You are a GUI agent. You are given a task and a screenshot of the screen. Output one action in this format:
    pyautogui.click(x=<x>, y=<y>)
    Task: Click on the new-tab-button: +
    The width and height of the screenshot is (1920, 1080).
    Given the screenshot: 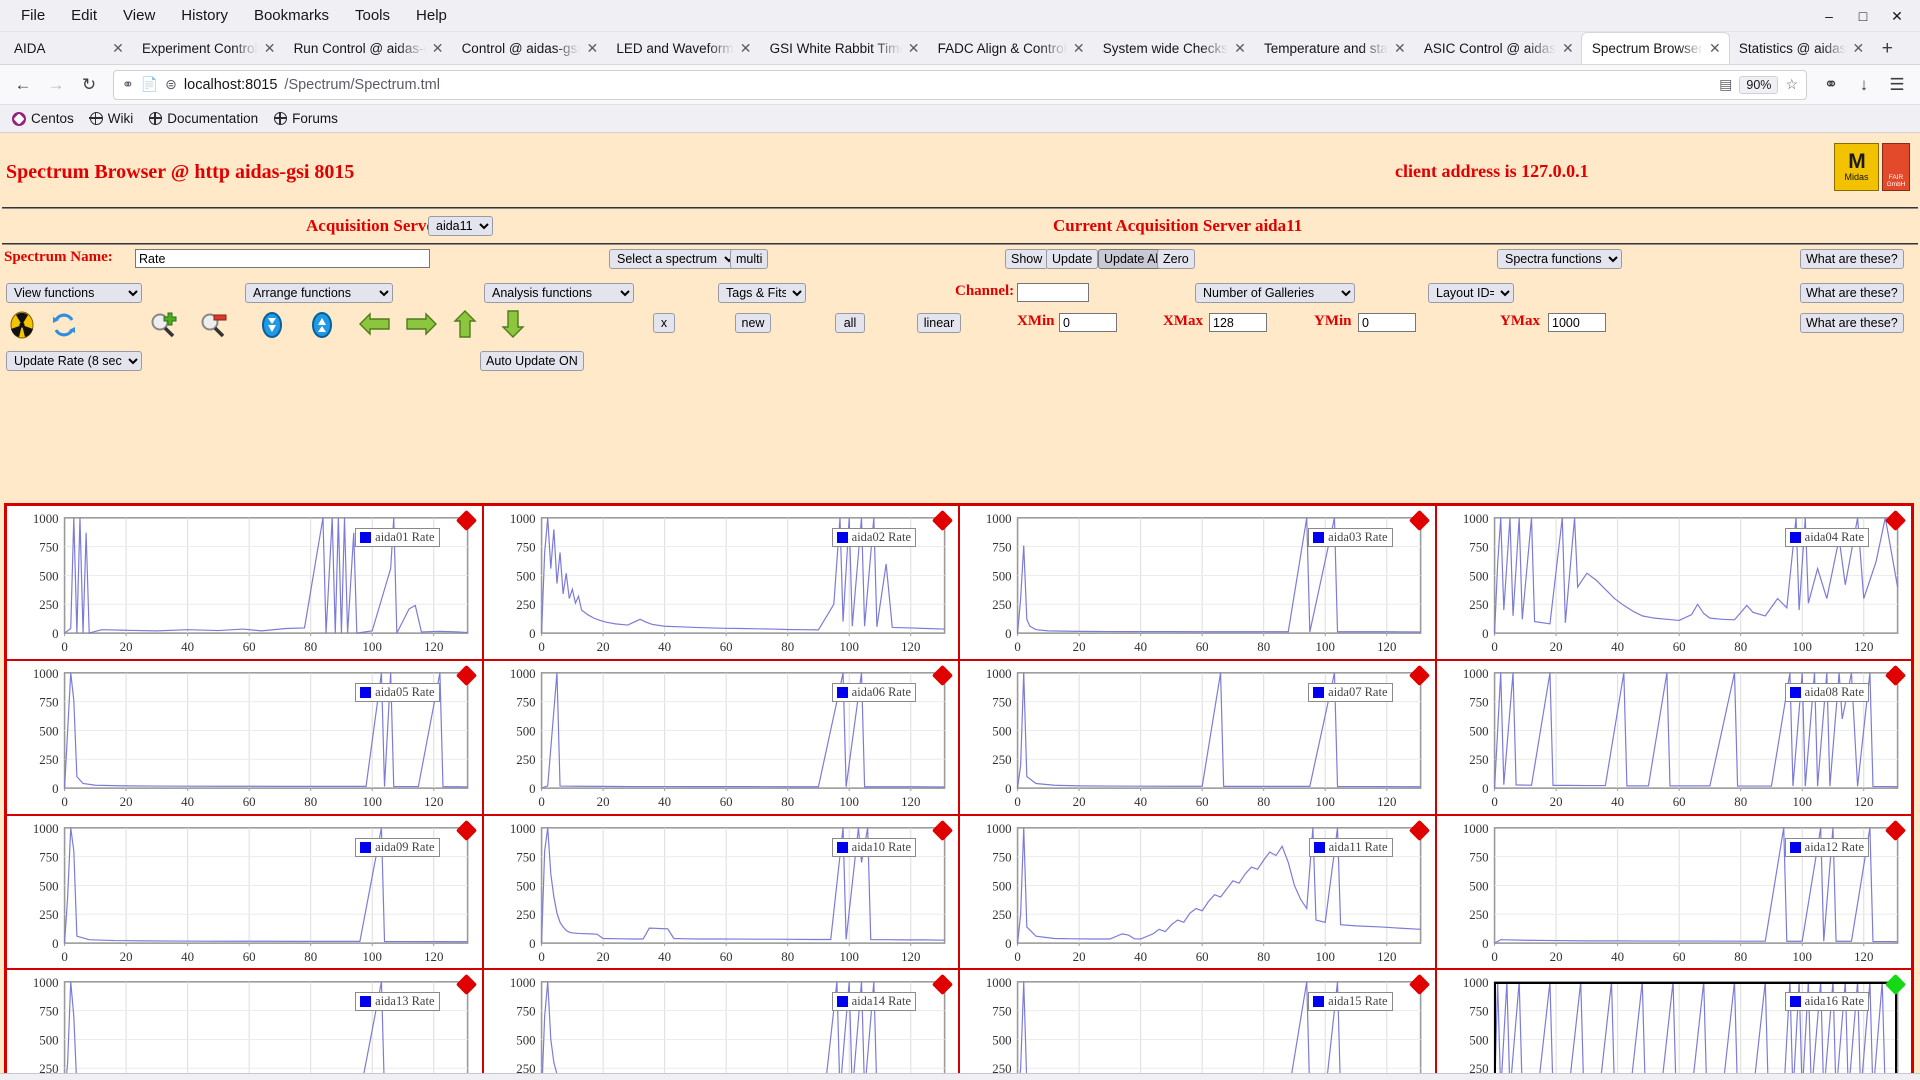 What is the action you would take?
    pyautogui.click(x=1887, y=49)
    